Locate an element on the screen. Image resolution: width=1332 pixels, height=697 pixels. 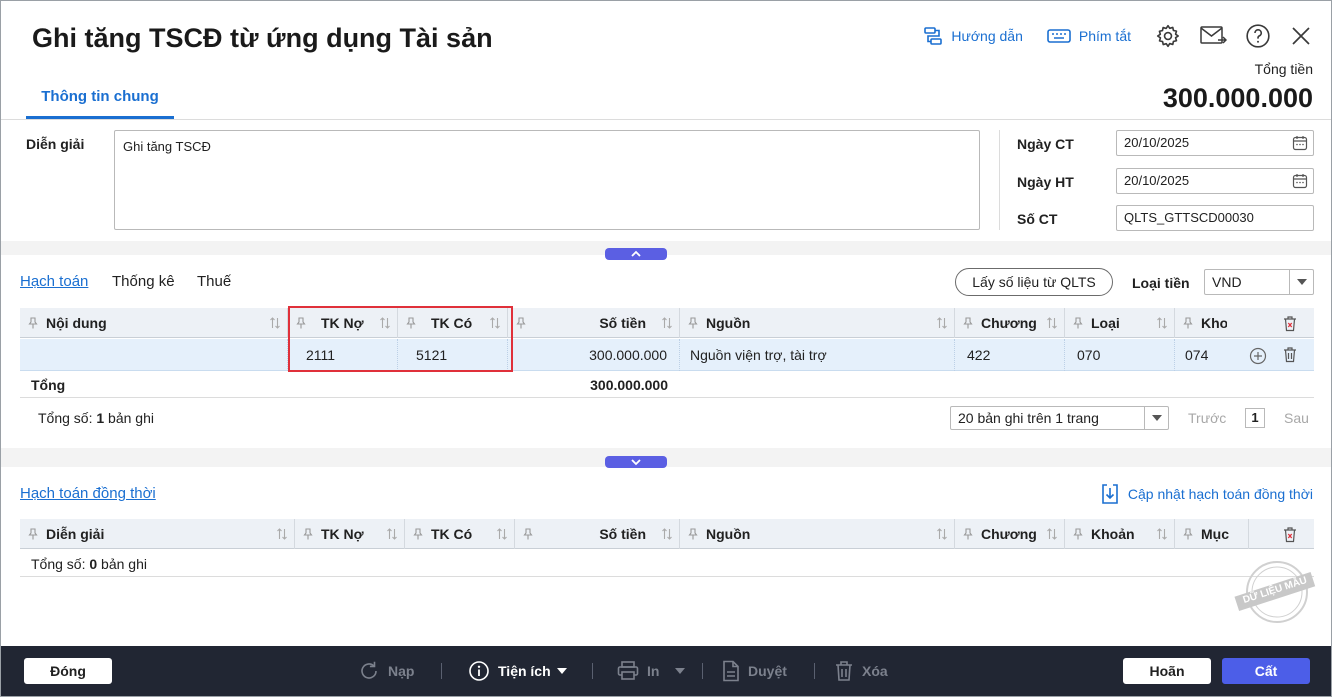
collapse-form-button is located at coordinates (636, 254).